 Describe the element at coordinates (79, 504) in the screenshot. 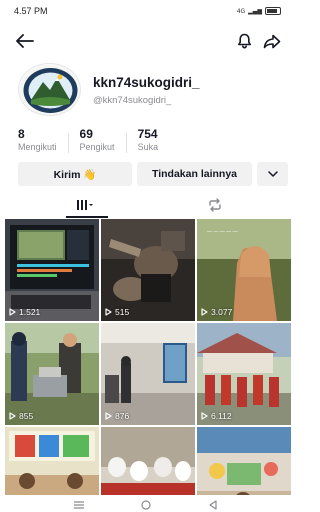

I see `menu-icon` at that location.